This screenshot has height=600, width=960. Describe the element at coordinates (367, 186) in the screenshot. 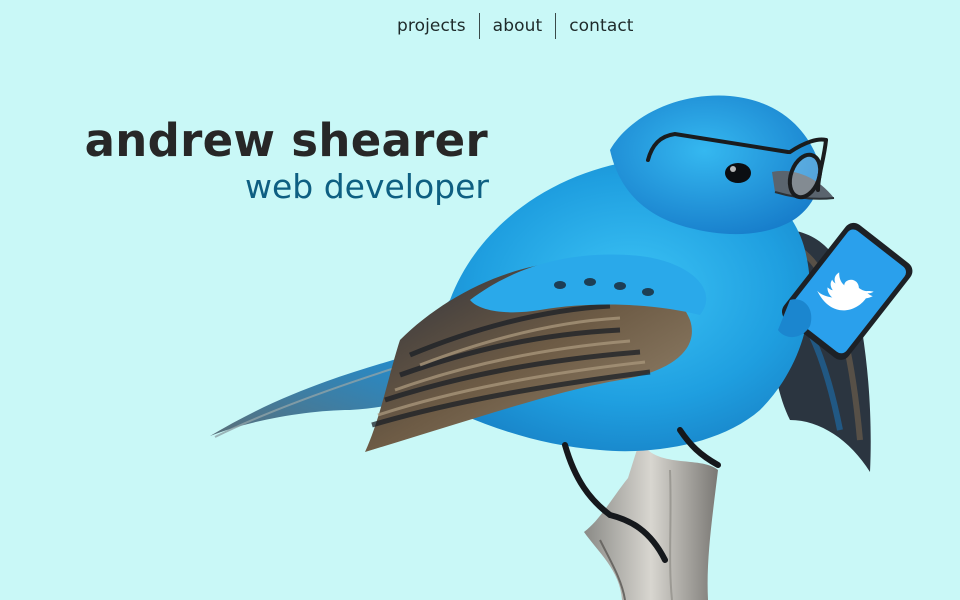

I see `hero-role: web developer` at that location.